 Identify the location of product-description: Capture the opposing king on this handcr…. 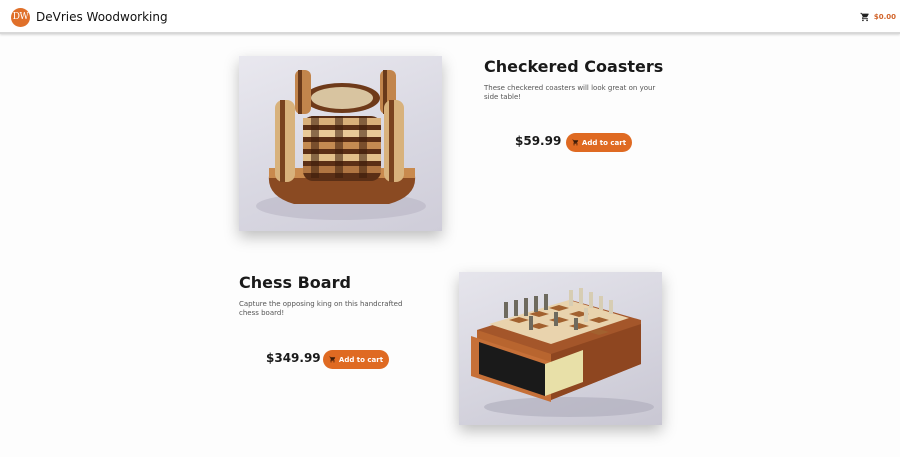
(321, 308).